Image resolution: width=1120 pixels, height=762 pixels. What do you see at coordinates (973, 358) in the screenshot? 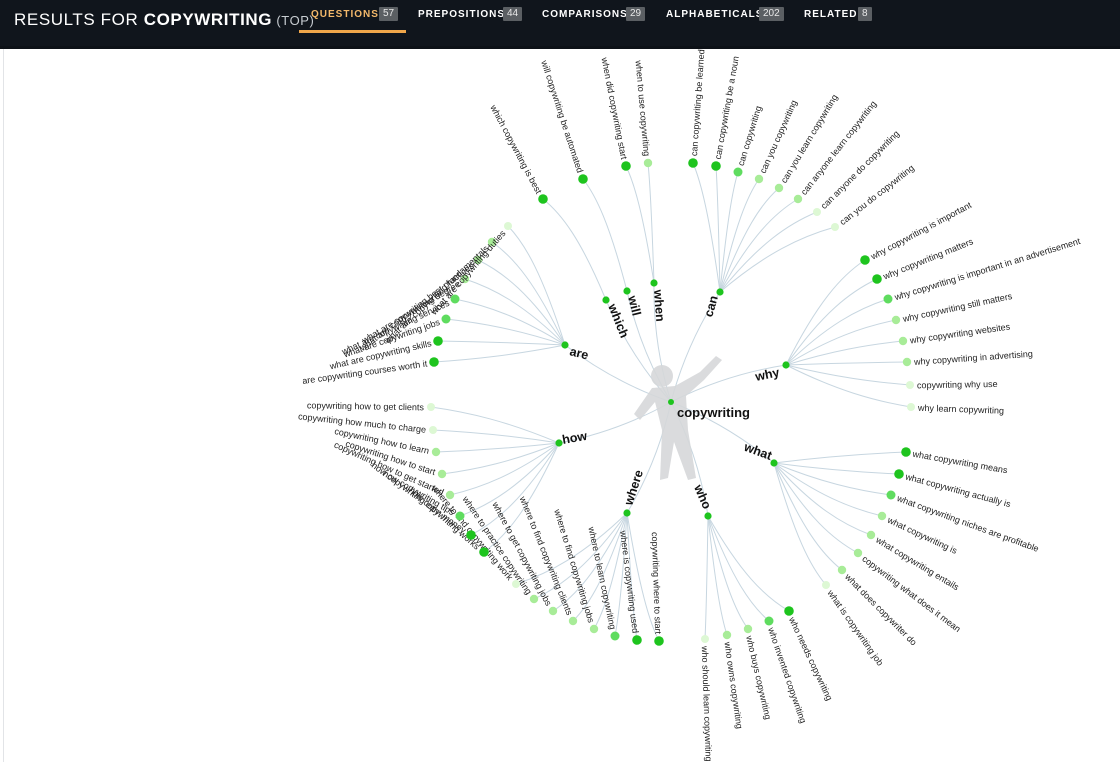
I see `question-label: why copywriting in advertising` at bounding box center [973, 358].